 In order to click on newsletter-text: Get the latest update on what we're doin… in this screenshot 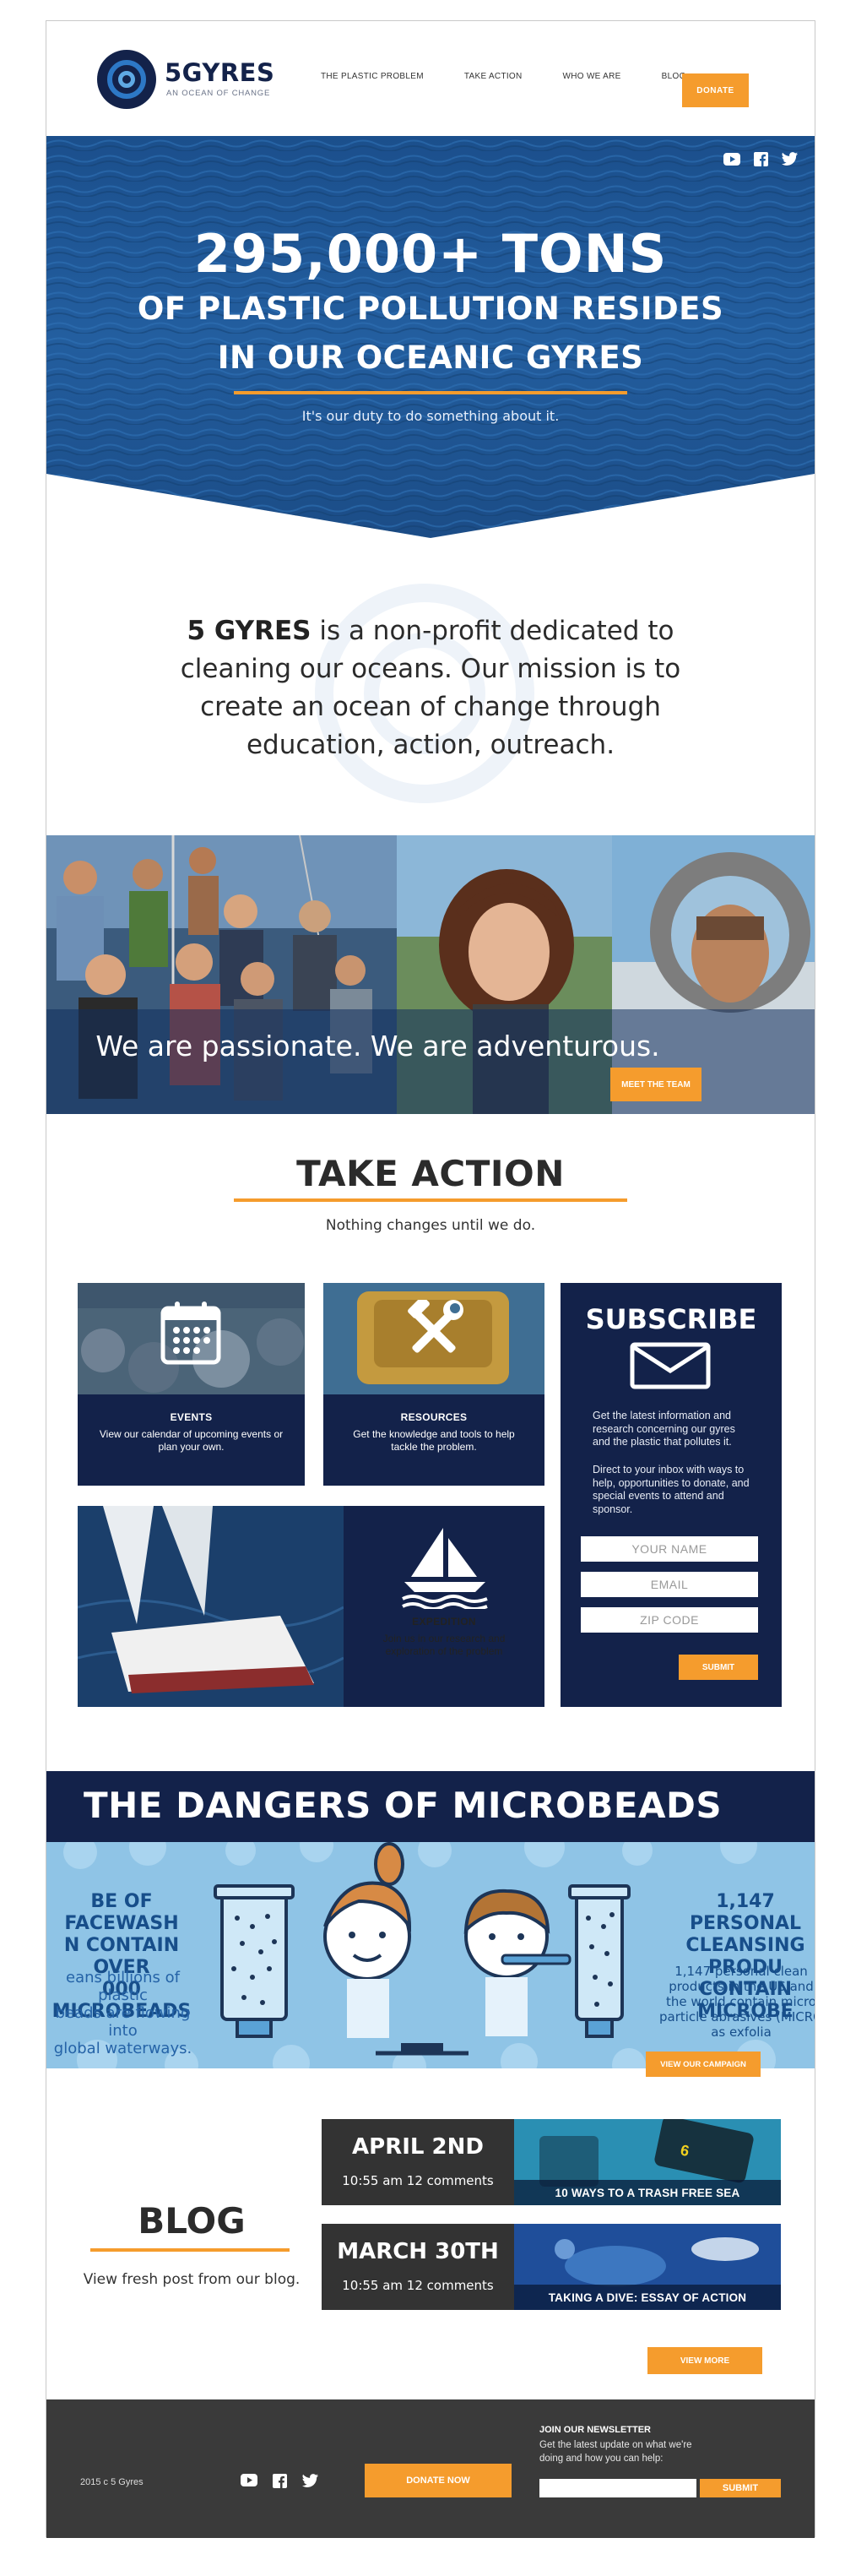, I will do `click(615, 2452)`.